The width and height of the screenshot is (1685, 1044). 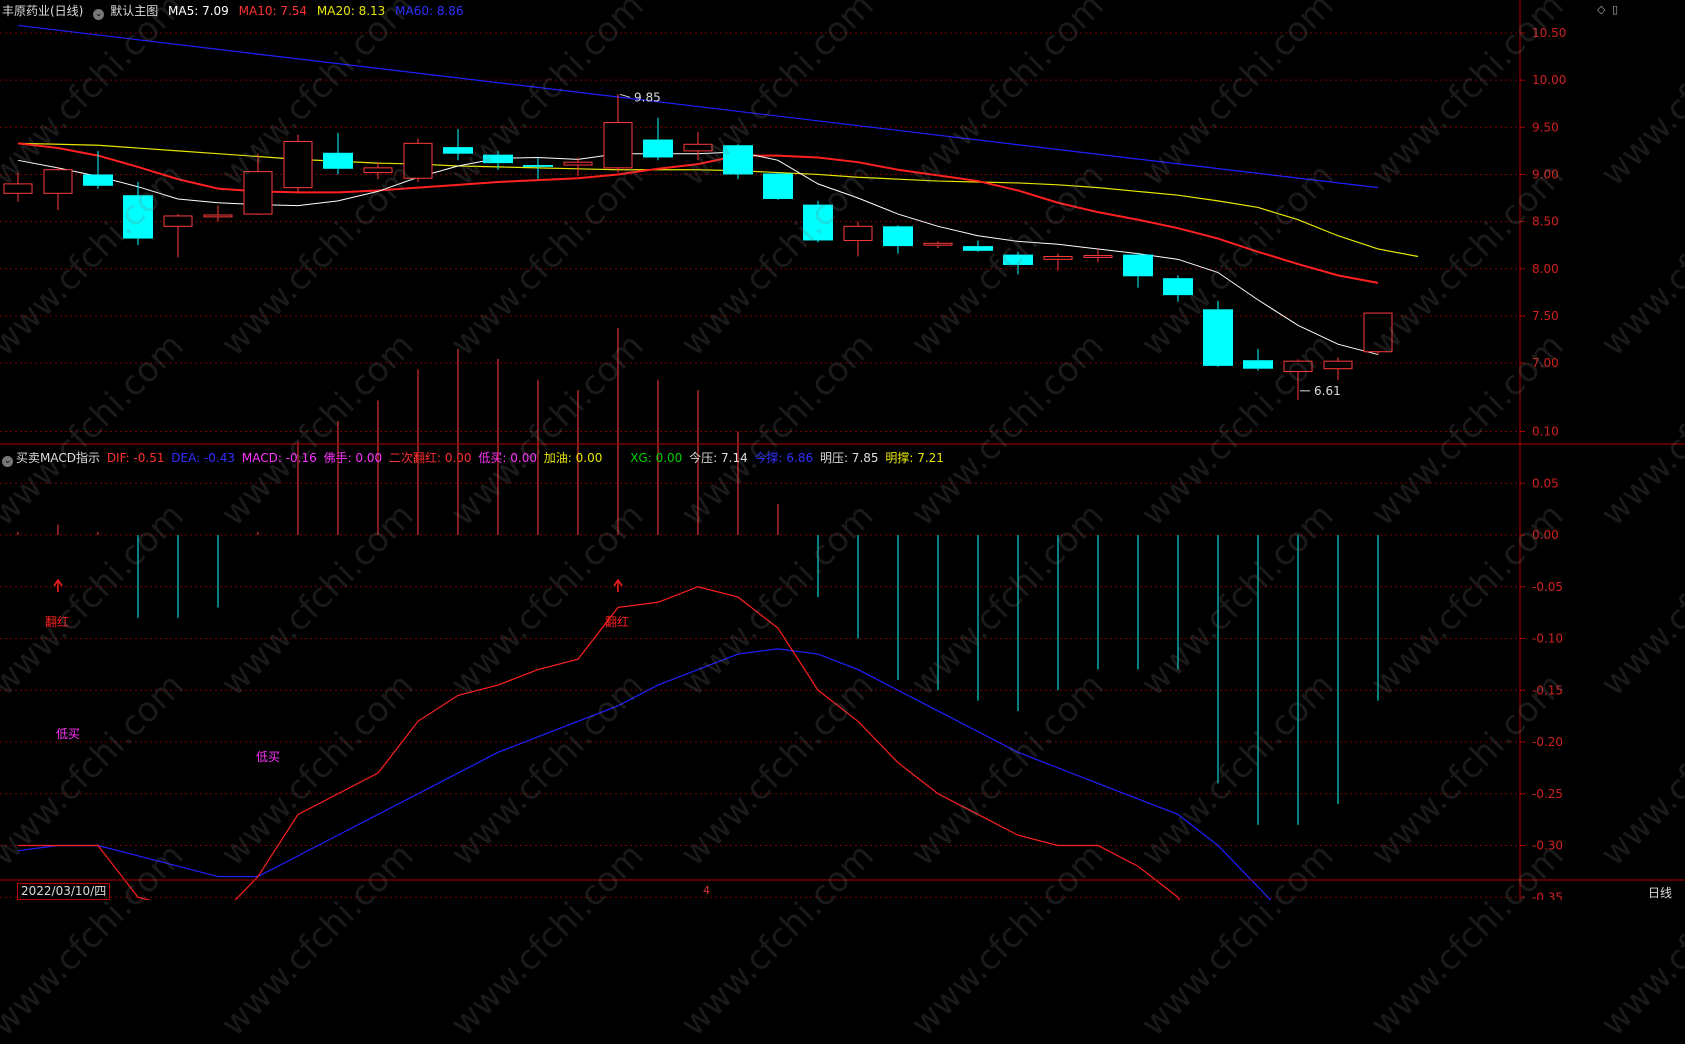 I want to click on month-marker: 4, so click(x=706, y=890).